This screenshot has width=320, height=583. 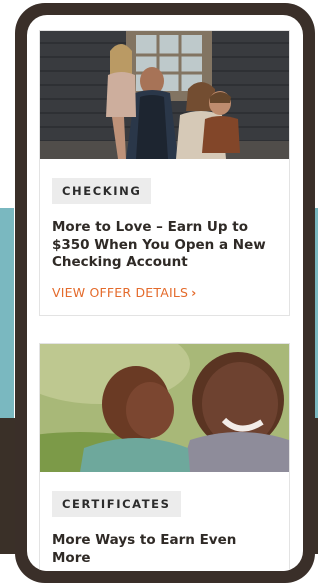 What do you see at coordinates (116, 504) in the screenshot?
I see `category-tag: CERTIFICATES` at bounding box center [116, 504].